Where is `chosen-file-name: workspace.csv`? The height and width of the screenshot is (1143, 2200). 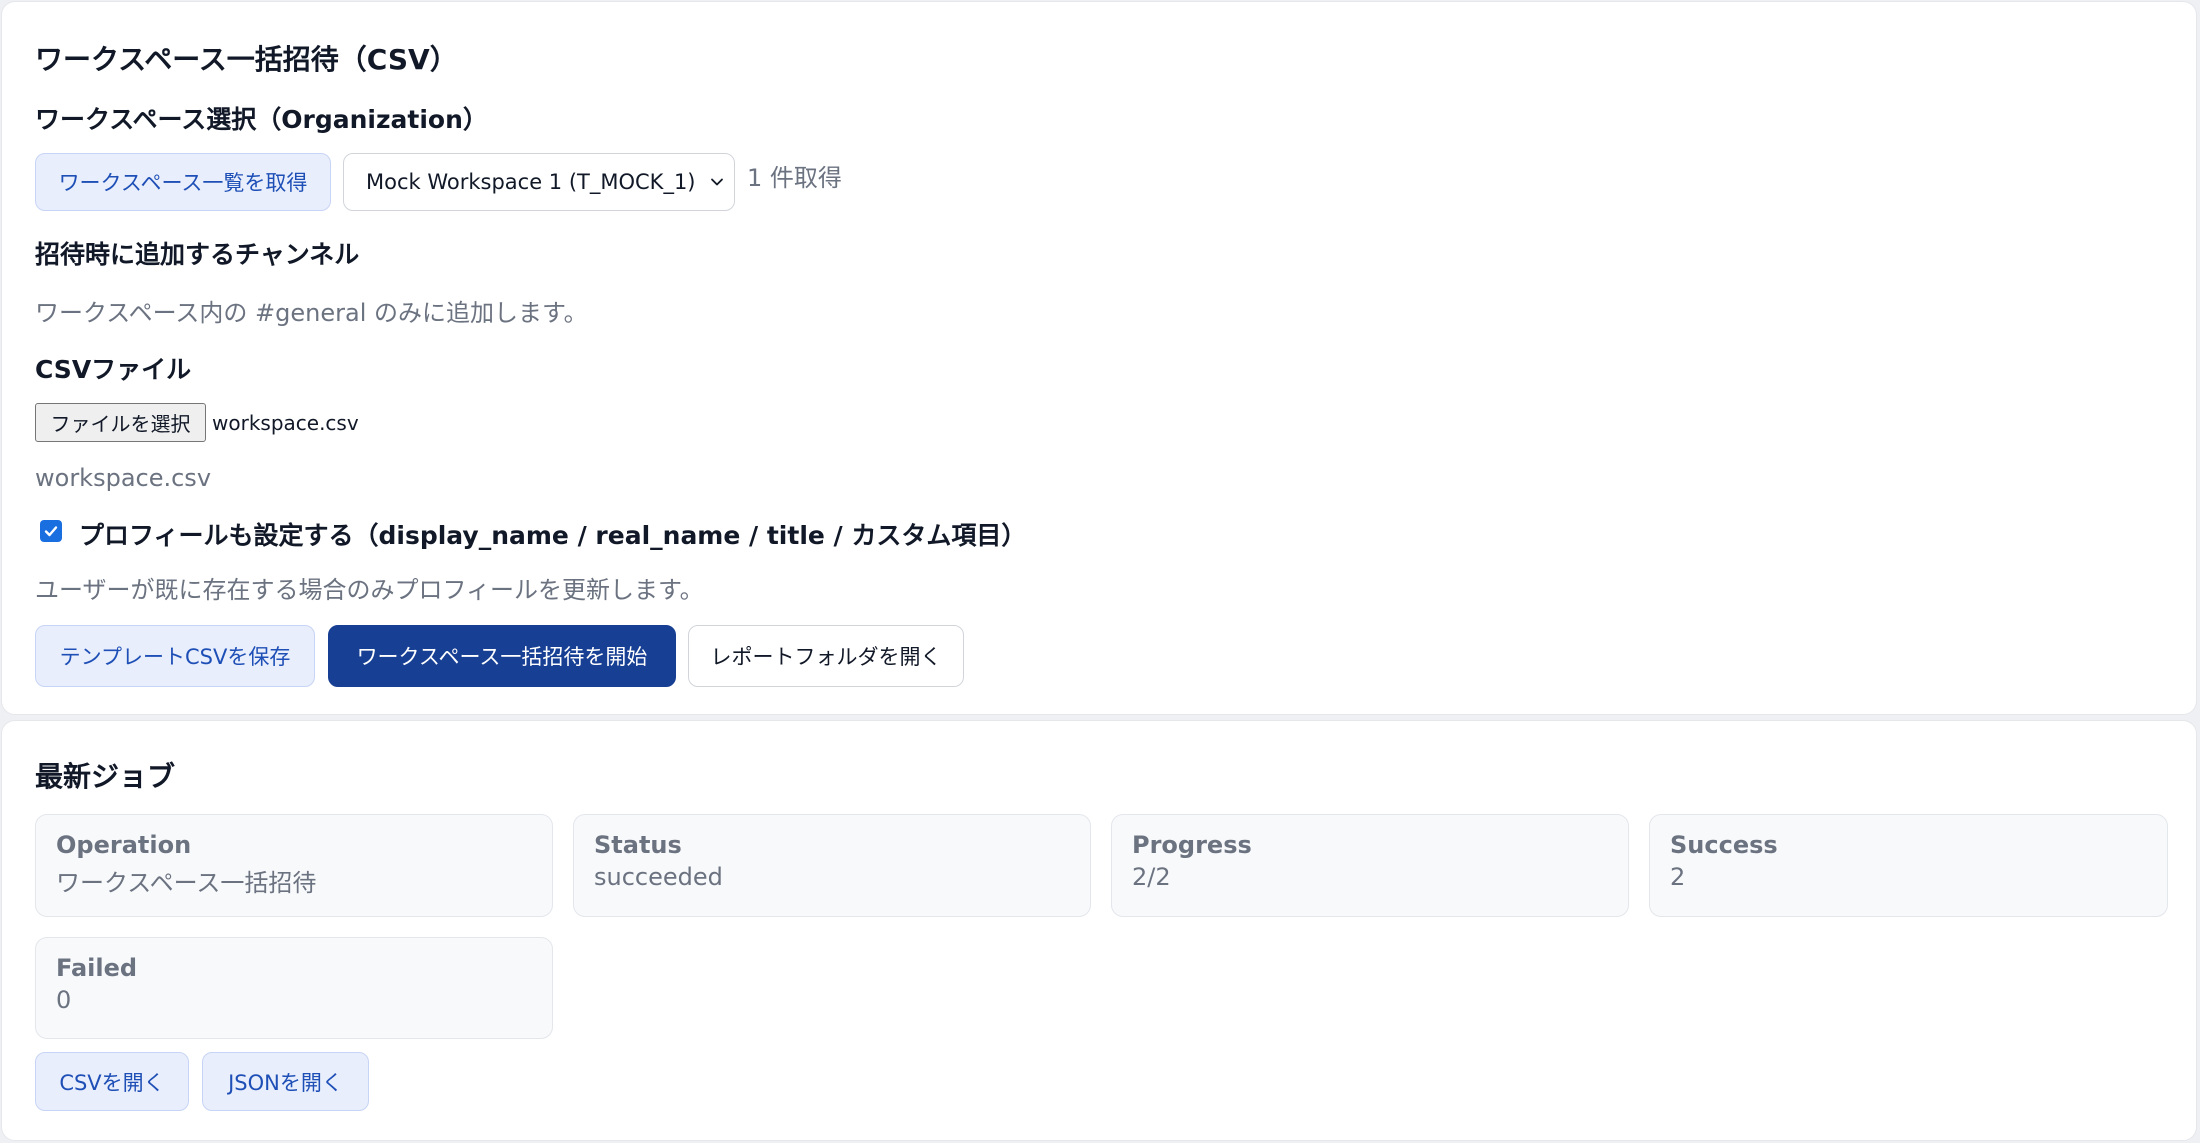 chosen-file-name: workspace.csv is located at coordinates (285, 423).